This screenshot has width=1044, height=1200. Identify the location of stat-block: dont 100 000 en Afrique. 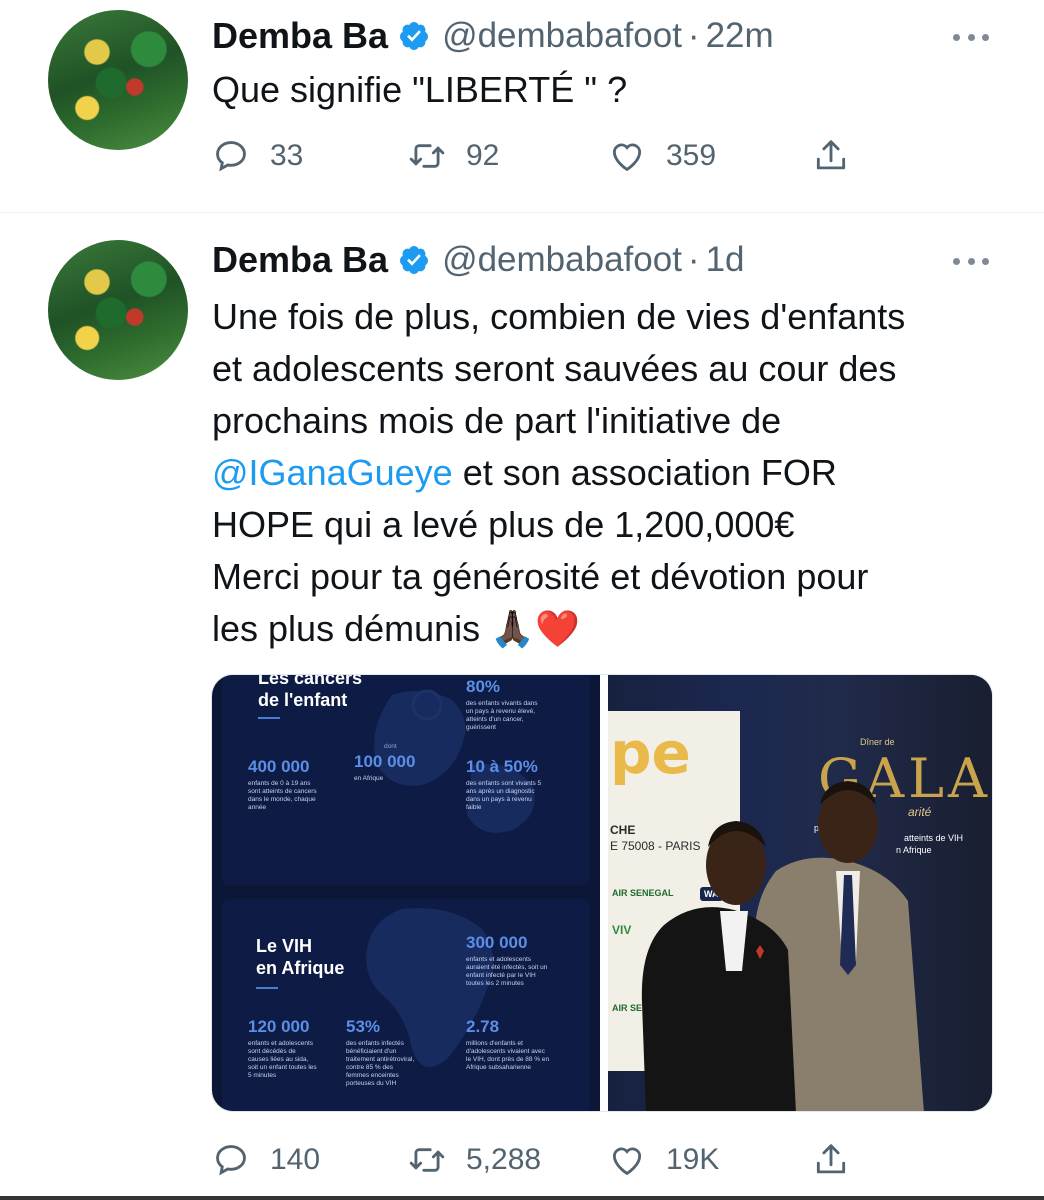
(409, 763).